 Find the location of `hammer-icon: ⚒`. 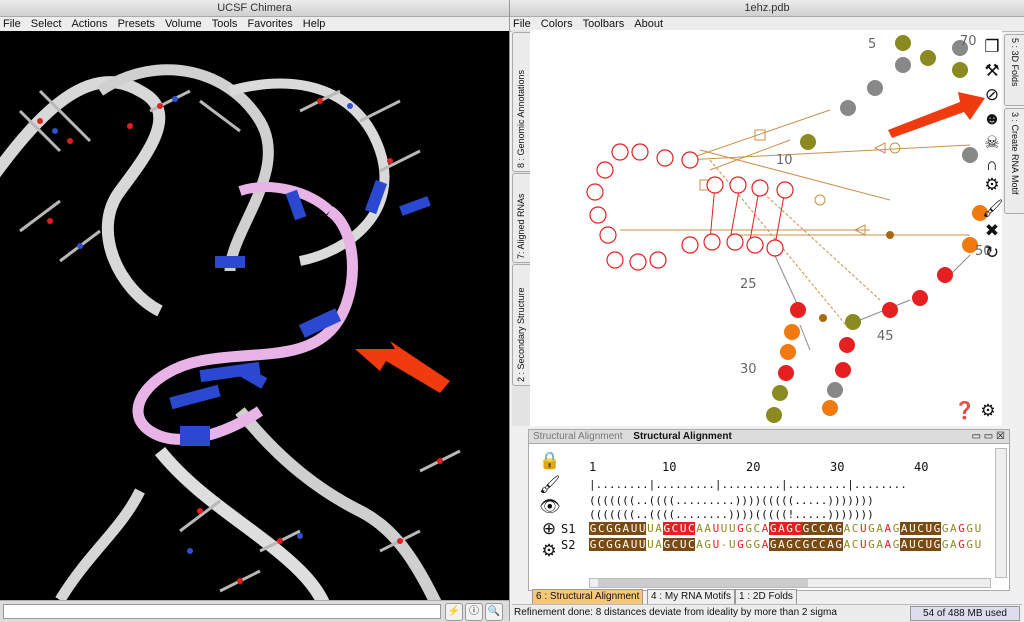

hammer-icon: ⚒ is located at coordinates (992, 71).